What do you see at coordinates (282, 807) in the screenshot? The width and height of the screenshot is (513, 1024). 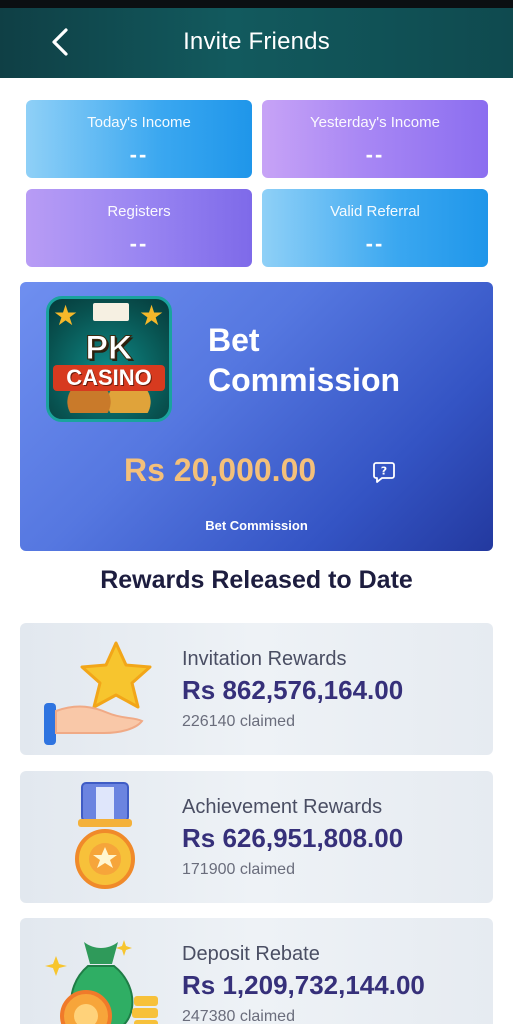 I see `reward-name: Achievement Rewards` at bounding box center [282, 807].